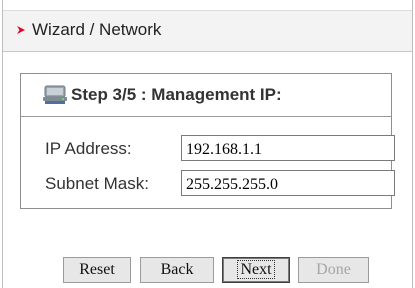 The width and height of the screenshot is (415, 288). I want to click on step-title: Step 3/5 : Management IP:, so click(176, 94).